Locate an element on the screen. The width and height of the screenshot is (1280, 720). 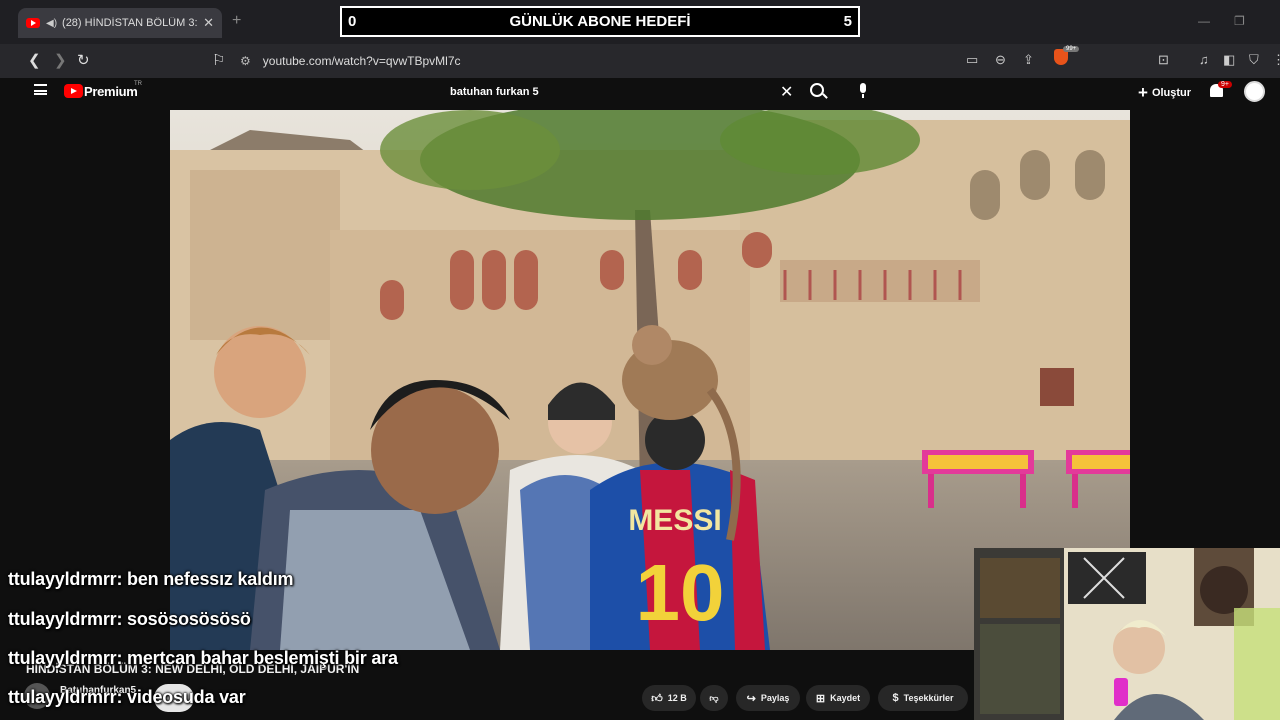
like-count: 12 B is located at coordinates (677, 698).